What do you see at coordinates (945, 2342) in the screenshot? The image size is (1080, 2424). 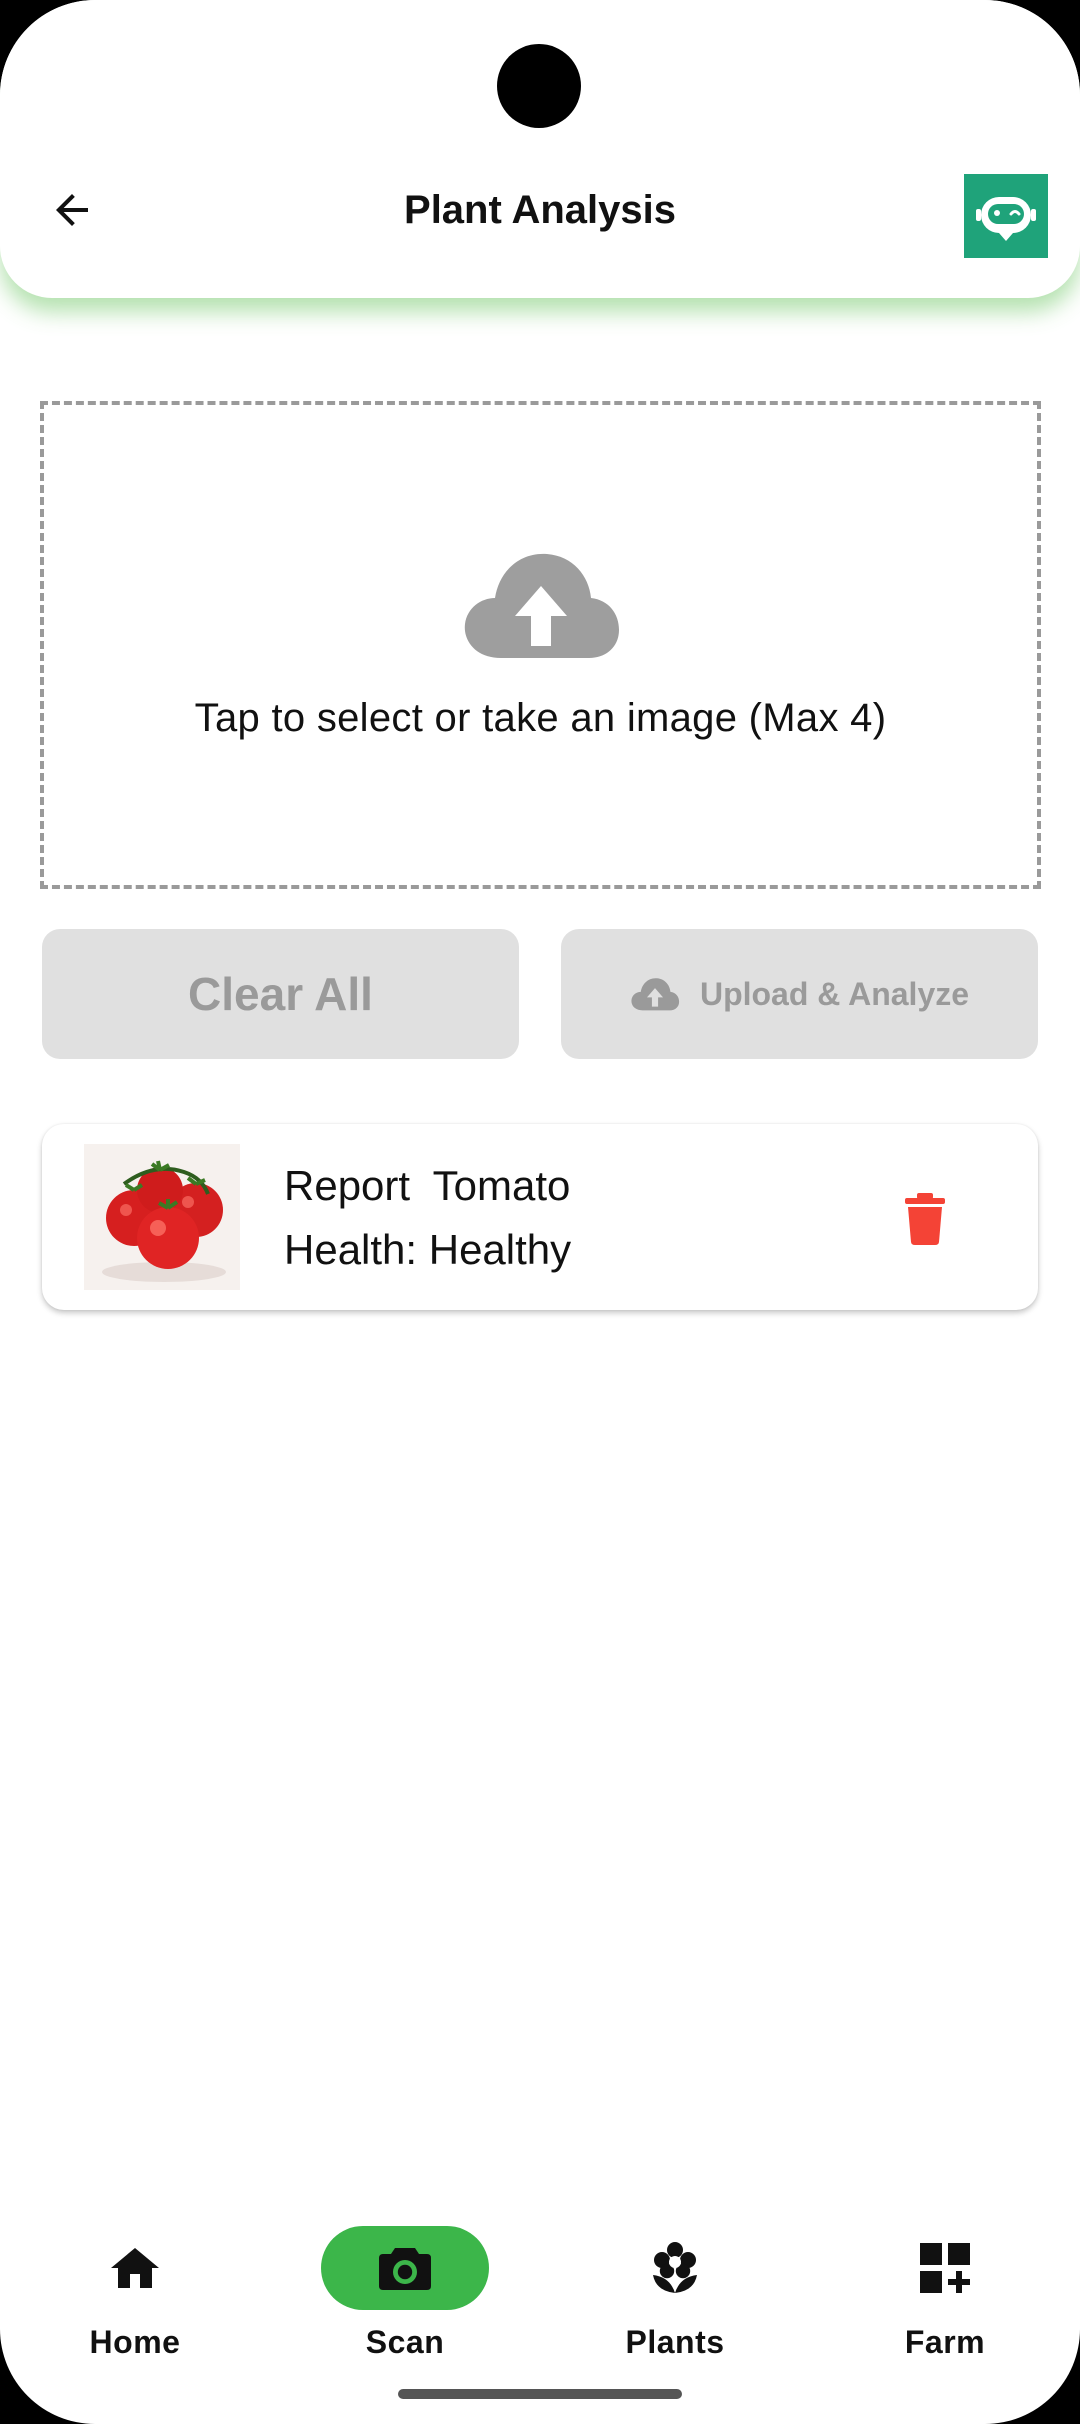 I see `nav-label-farm: Farm` at bounding box center [945, 2342].